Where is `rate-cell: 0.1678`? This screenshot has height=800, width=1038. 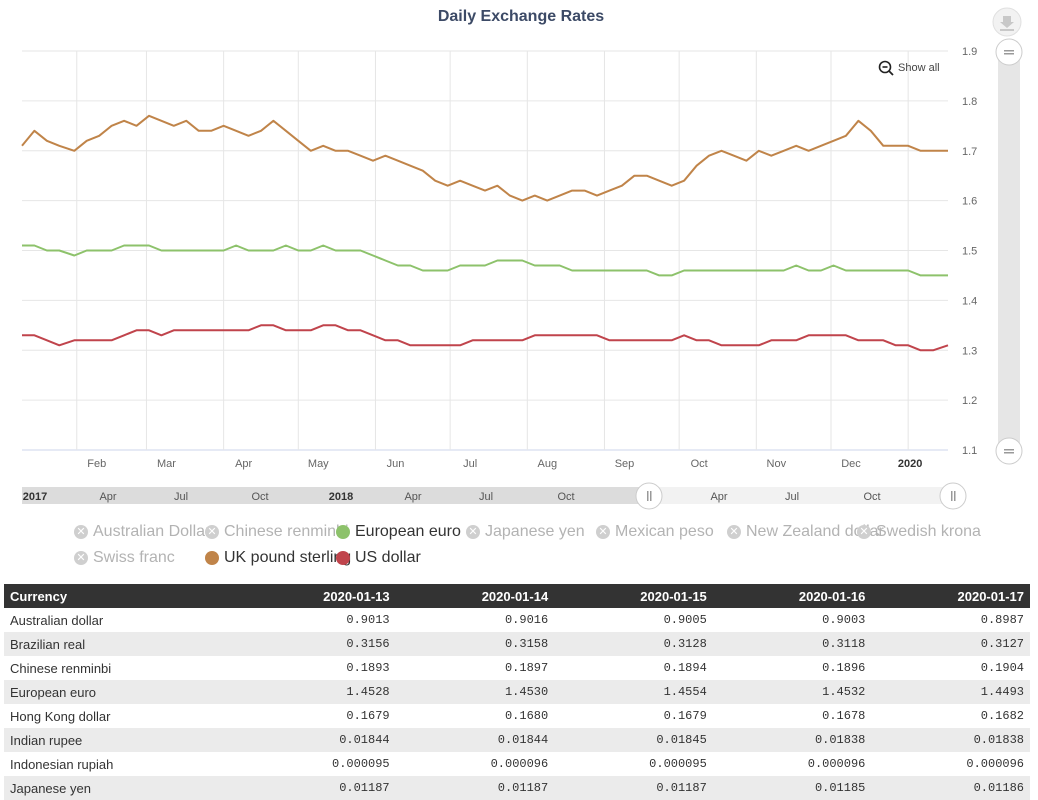 rate-cell: 0.1678 is located at coordinates (844, 716).